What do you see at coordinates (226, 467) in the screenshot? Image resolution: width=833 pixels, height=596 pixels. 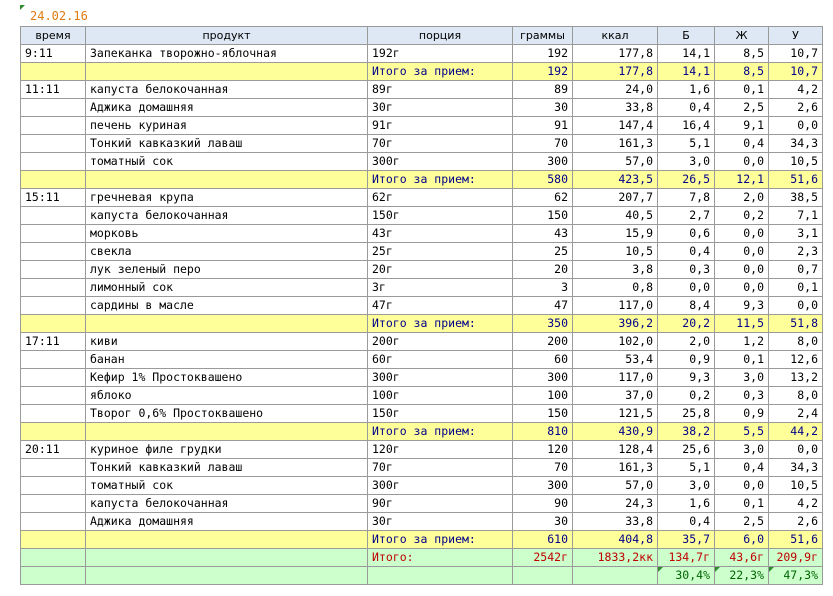 I see `product-cell: Тонкий кавказкий лаваш` at bounding box center [226, 467].